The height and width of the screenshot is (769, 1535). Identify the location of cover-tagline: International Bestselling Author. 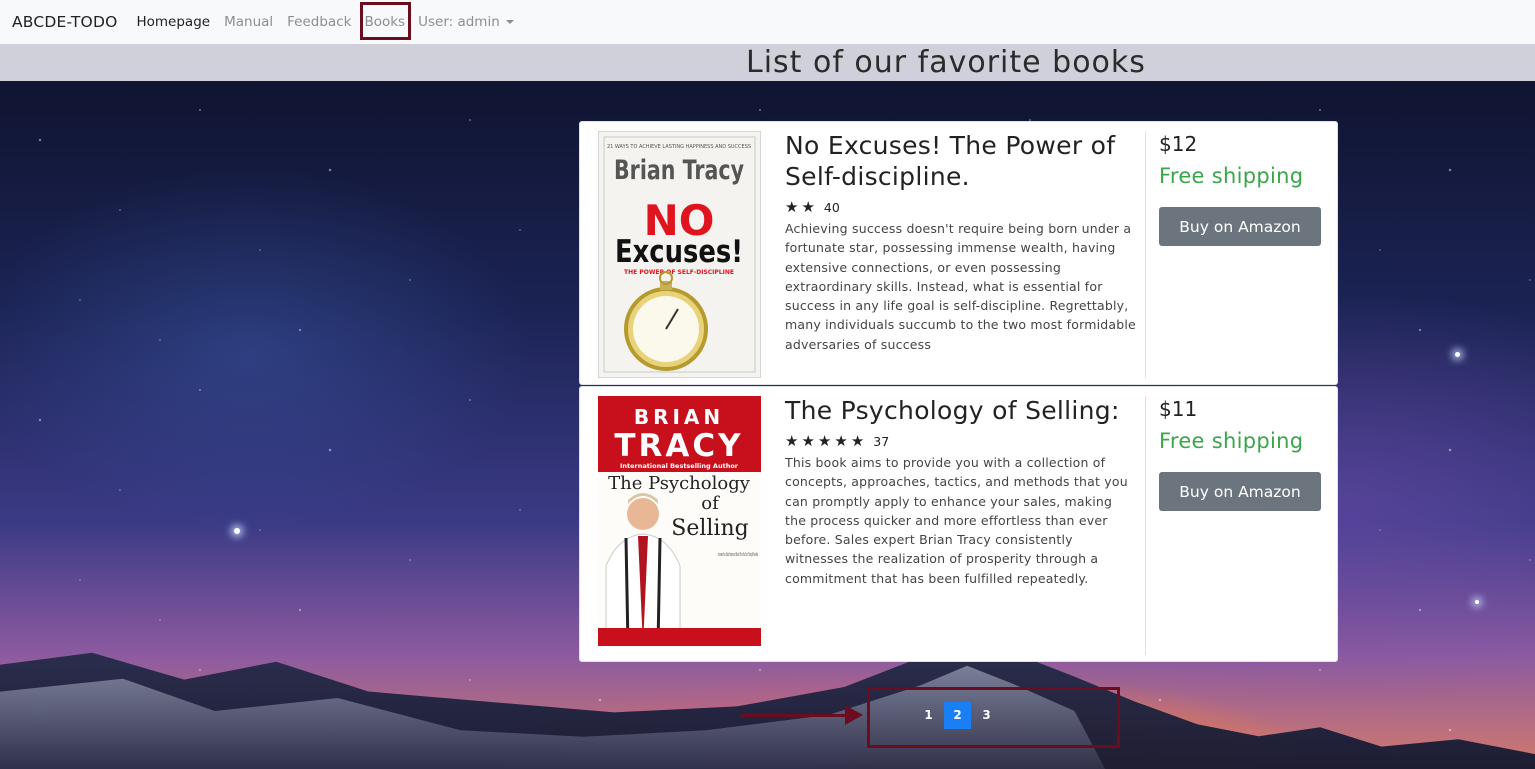
(679, 466).